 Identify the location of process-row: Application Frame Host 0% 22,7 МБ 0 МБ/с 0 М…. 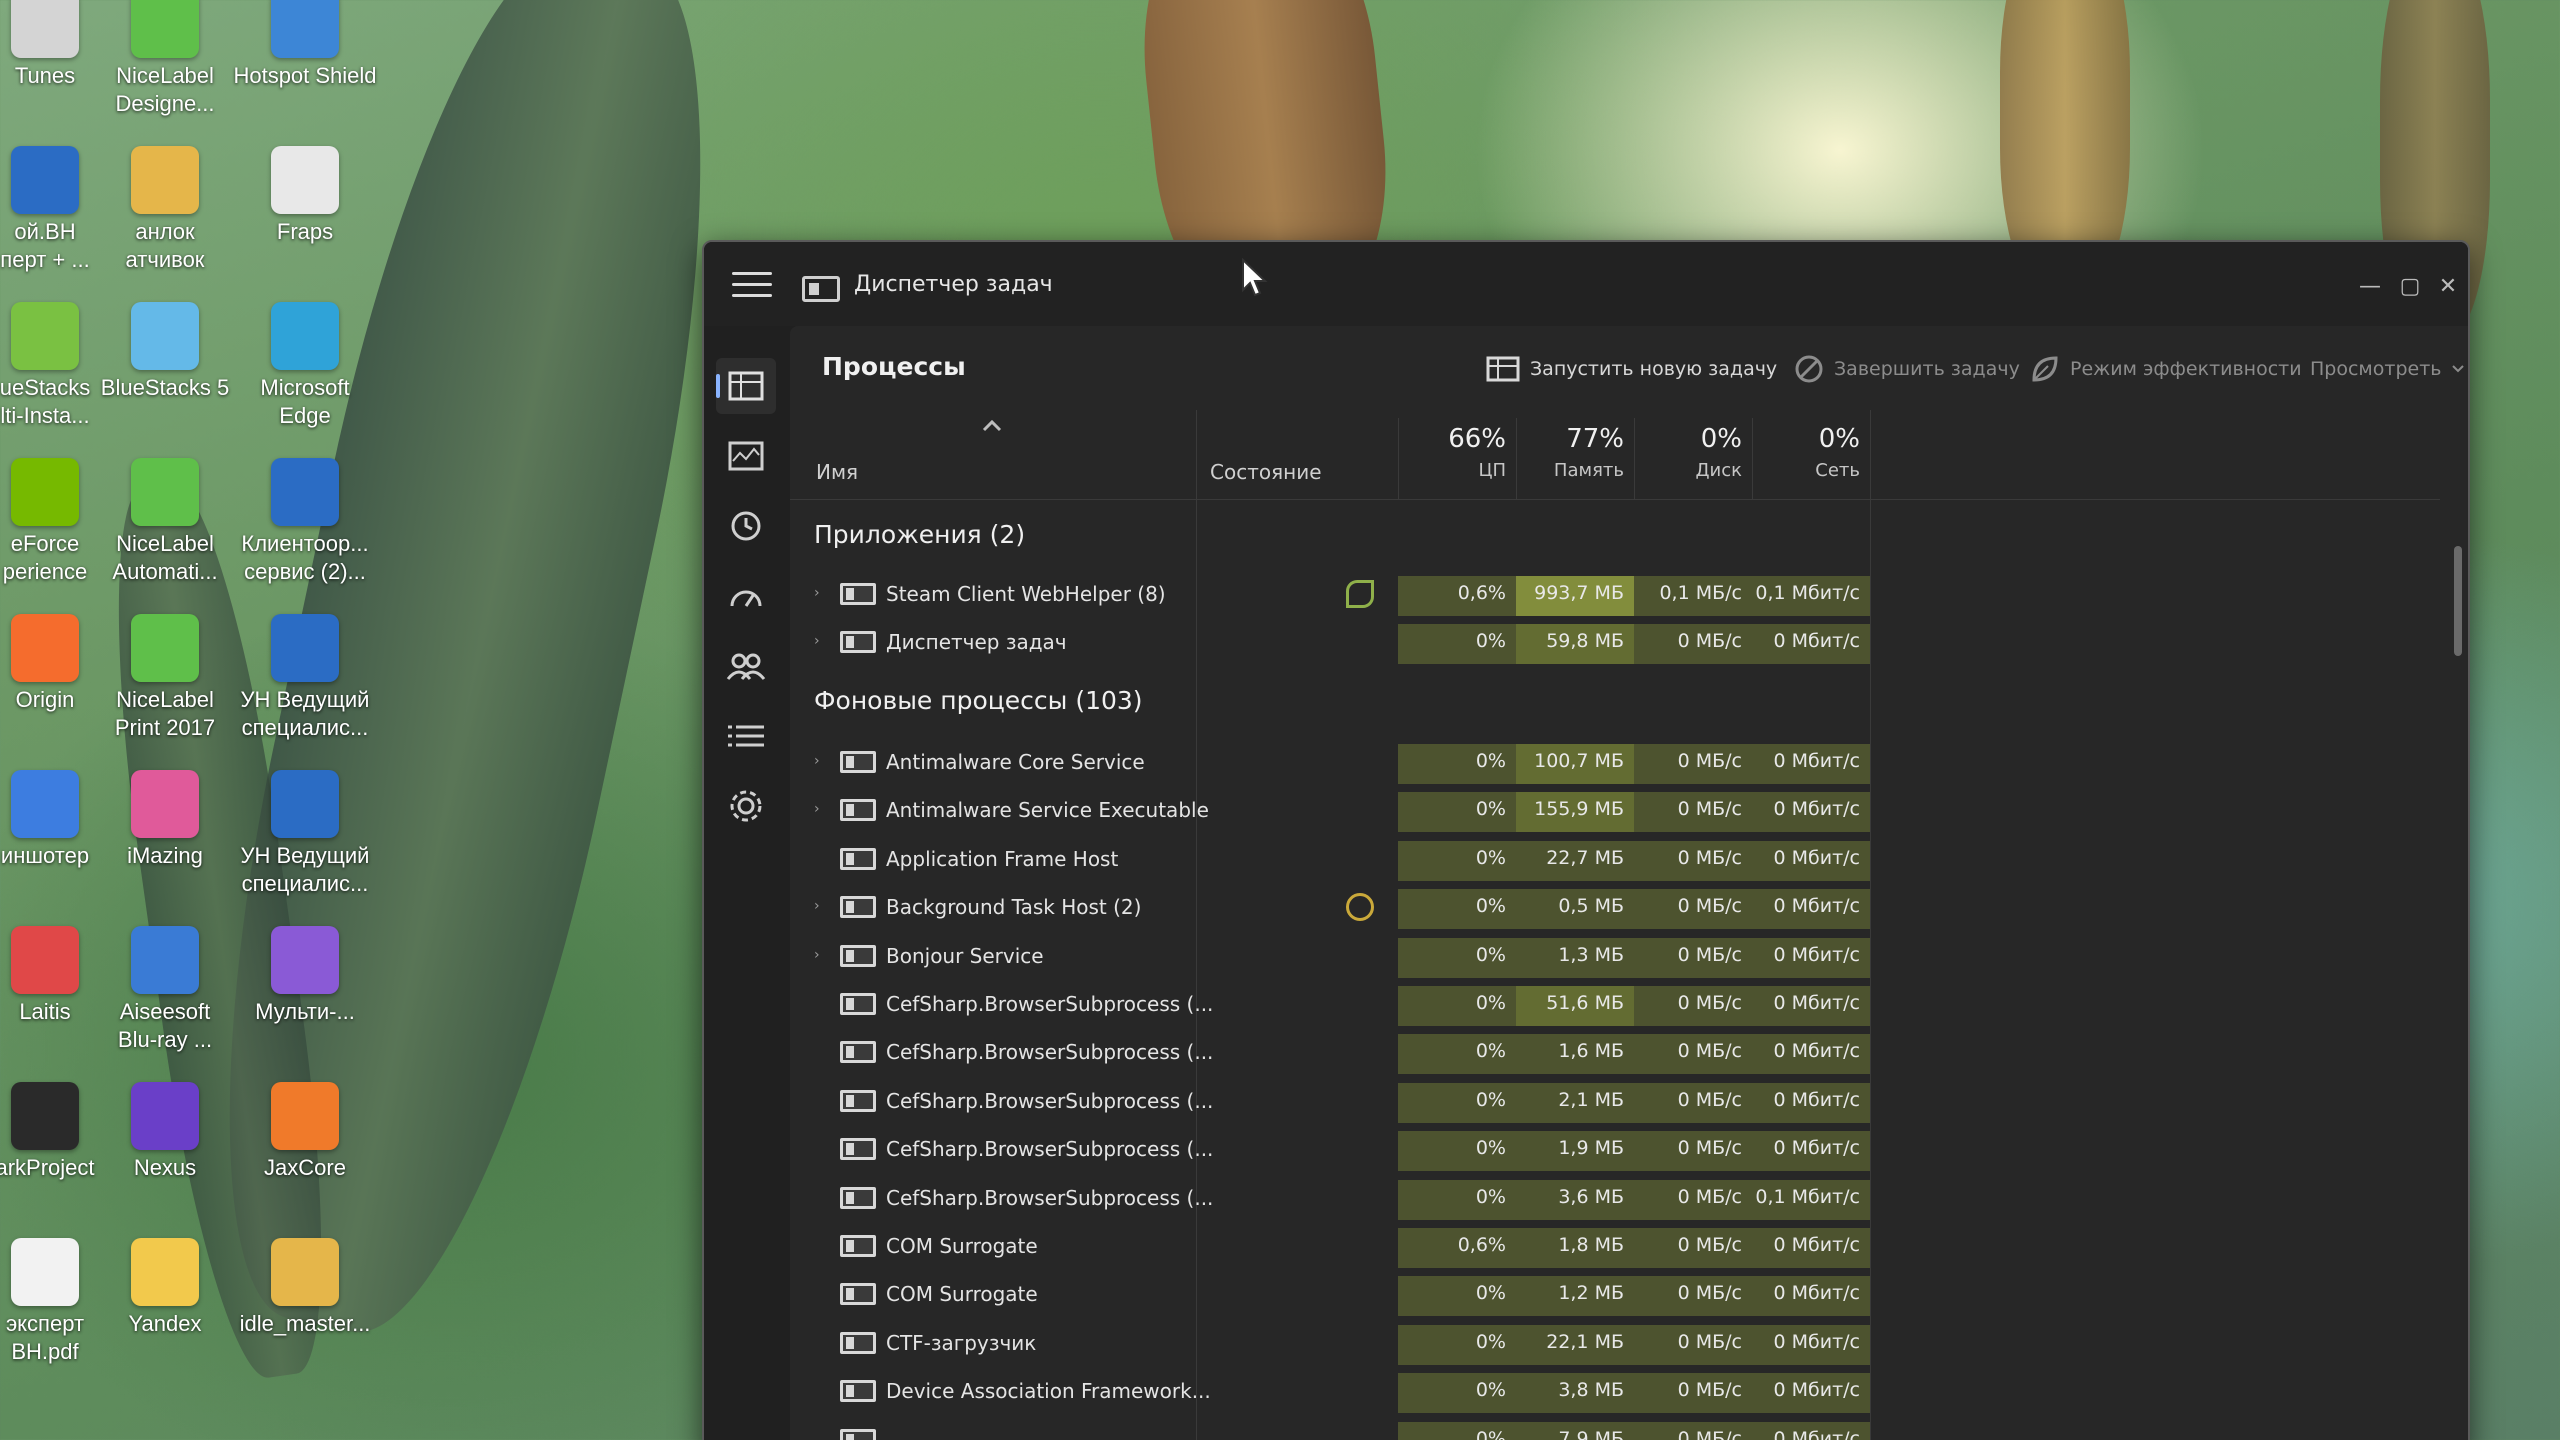
(1615, 859).